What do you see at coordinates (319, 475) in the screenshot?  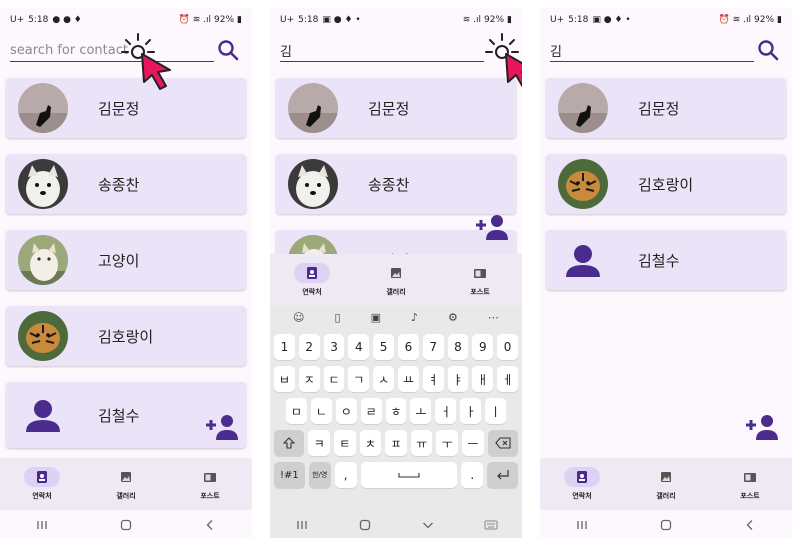 I see `language-key: 한/영` at bounding box center [319, 475].